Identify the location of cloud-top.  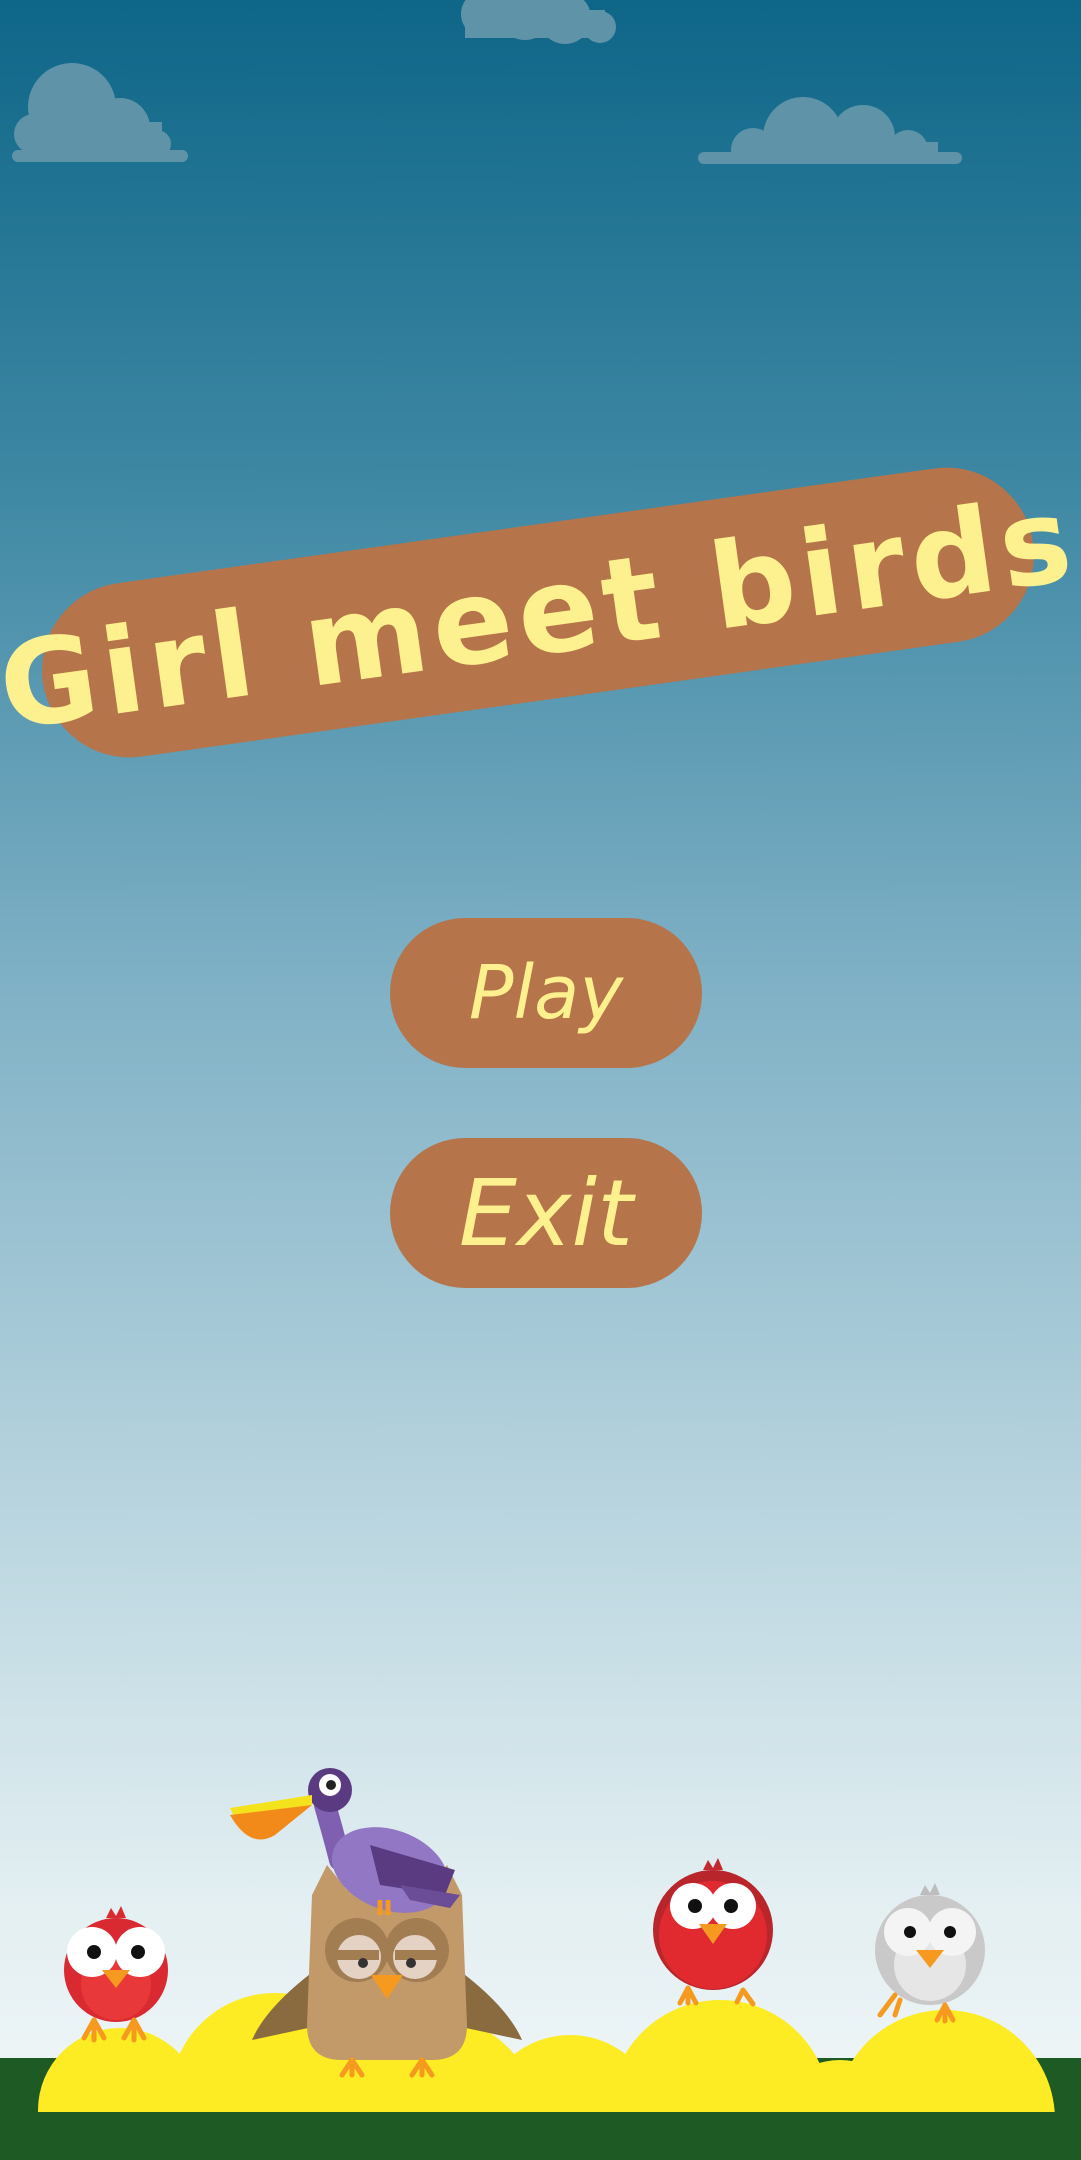
(538, 22).